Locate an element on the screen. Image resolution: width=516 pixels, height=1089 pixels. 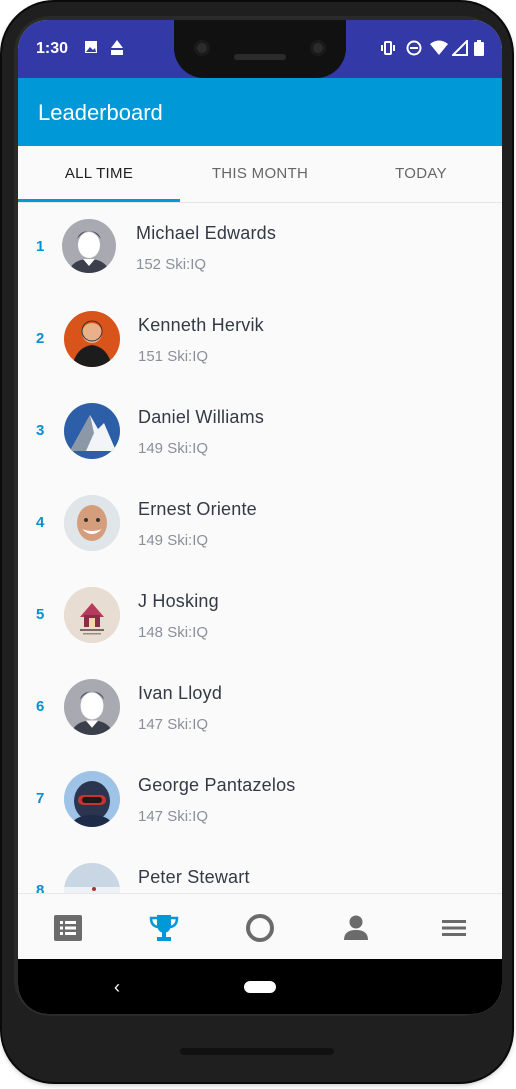
player-name: Ernest Oriente is located at coordinates (197, 509).